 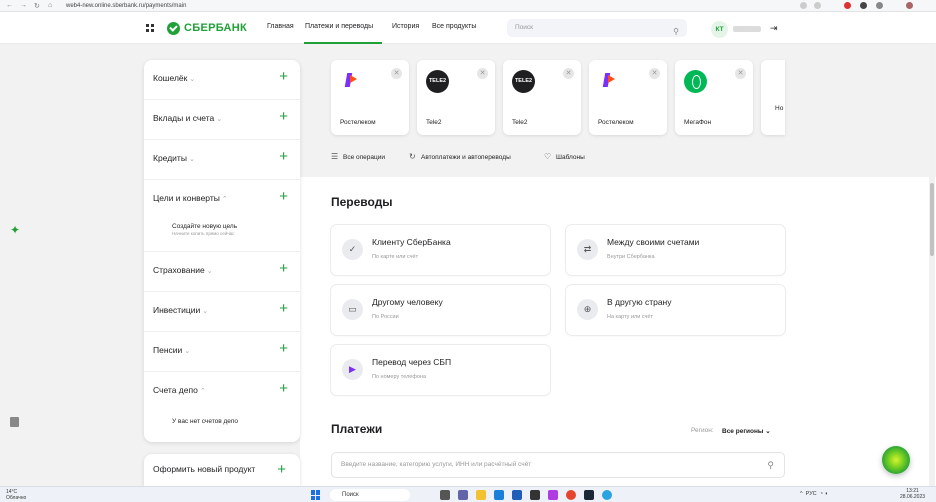 What do you see at coordinates (597, 28) in the screenshot?
I see `header-search-input: Поиск ⚲` at bounding box center [597, 28].